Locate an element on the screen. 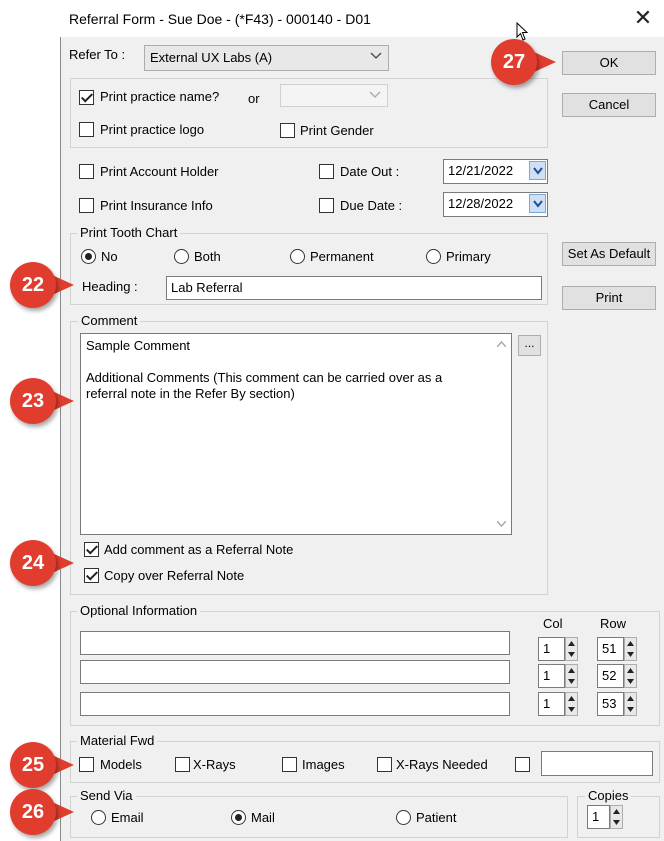 The width and height of the screenshot is (664, 841). print-account-holder-label: Print Account Holder is located at coordinates (159, 171).